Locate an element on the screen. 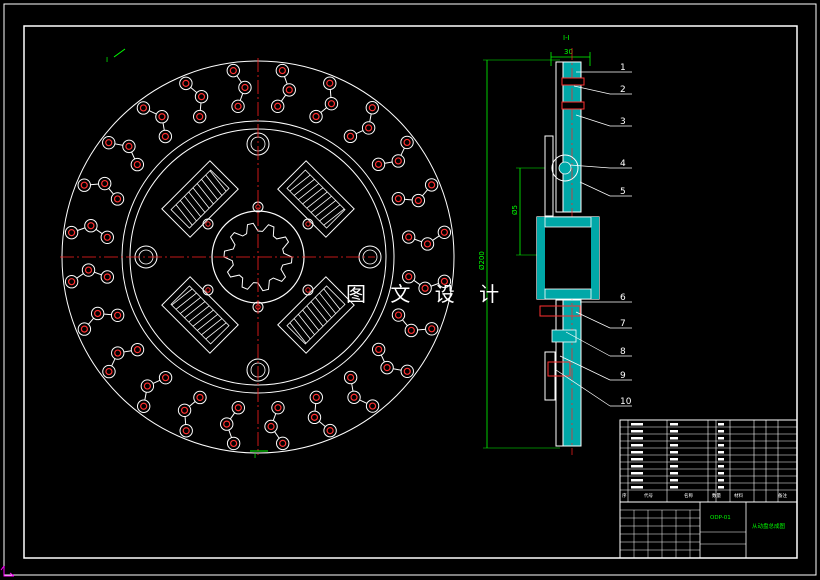  part-number: 8 is located at coordinates (623, 352).